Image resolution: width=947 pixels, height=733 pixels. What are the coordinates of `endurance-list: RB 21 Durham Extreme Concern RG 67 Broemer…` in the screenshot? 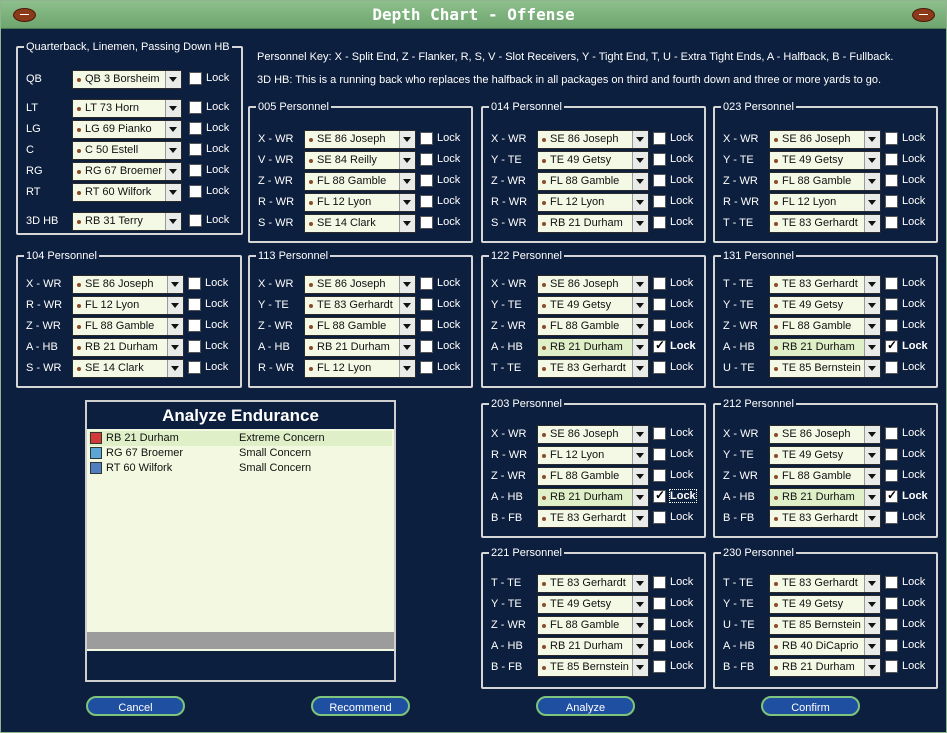 It's located at (240, 530).